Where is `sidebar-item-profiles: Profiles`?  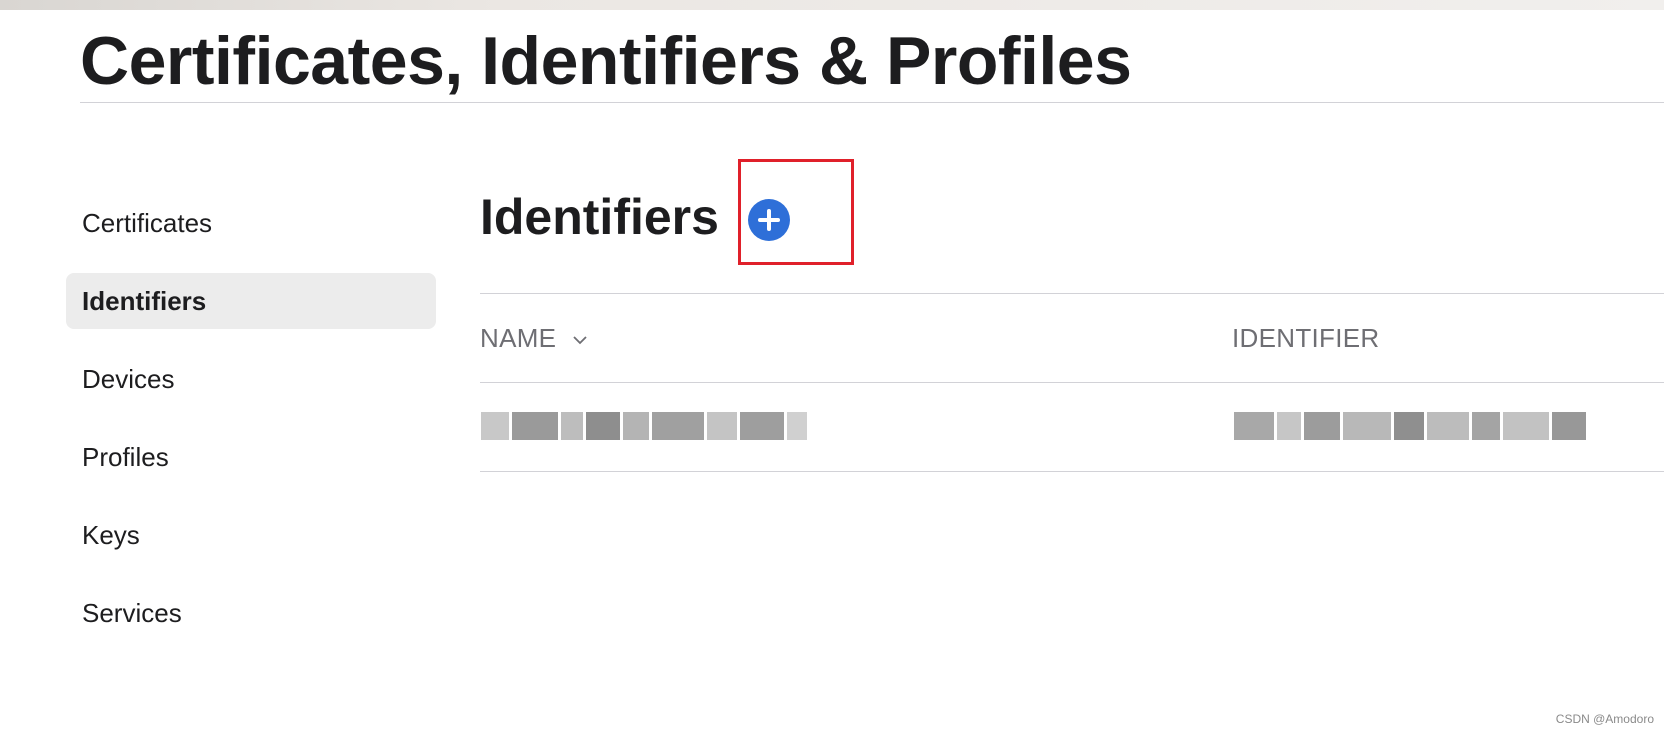 sidebar-item-profiles: Profiles is located at coordinates (251, 457).